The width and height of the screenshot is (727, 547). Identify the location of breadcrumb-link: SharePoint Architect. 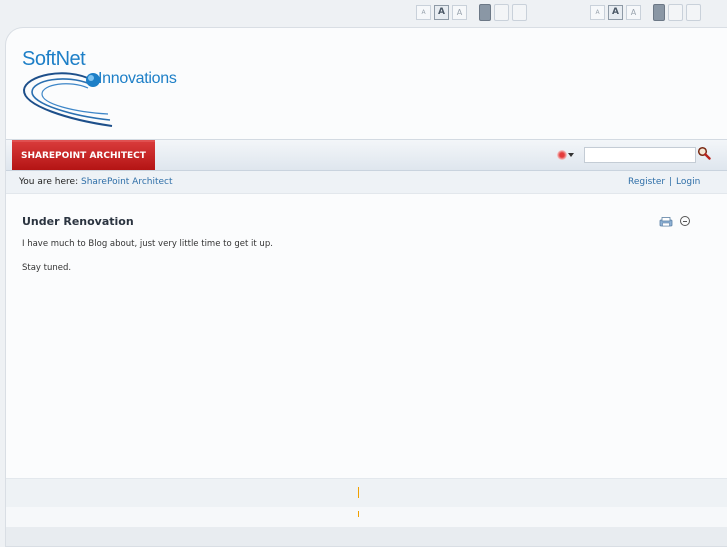
(127, 182).